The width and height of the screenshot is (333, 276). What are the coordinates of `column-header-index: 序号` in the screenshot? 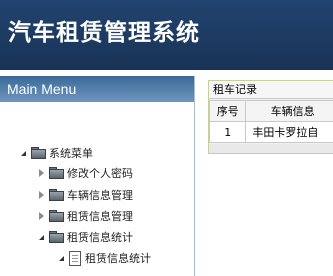 It's located at (228, 111).